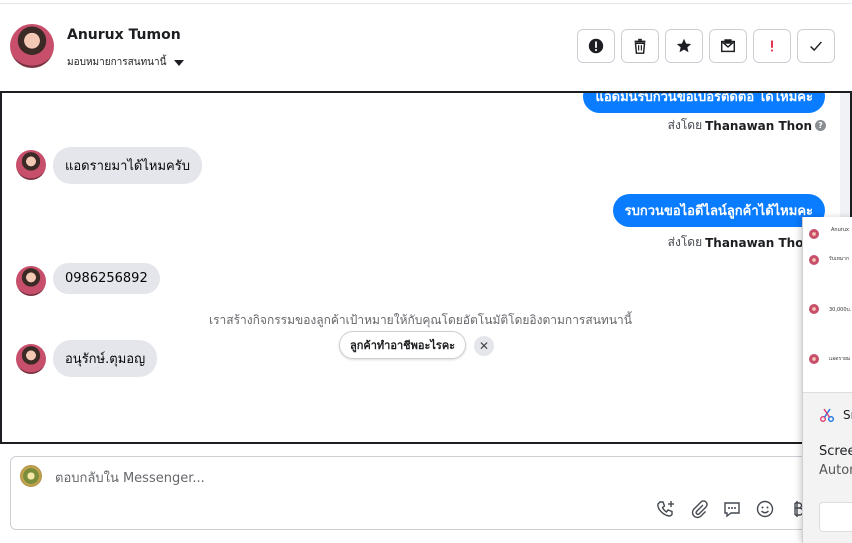 Image resolution: width=852 pixels, height=543 pixels. I want to click on sent-by-label: ส่งโดย Thanawan Thon ?, so click(747, 125).